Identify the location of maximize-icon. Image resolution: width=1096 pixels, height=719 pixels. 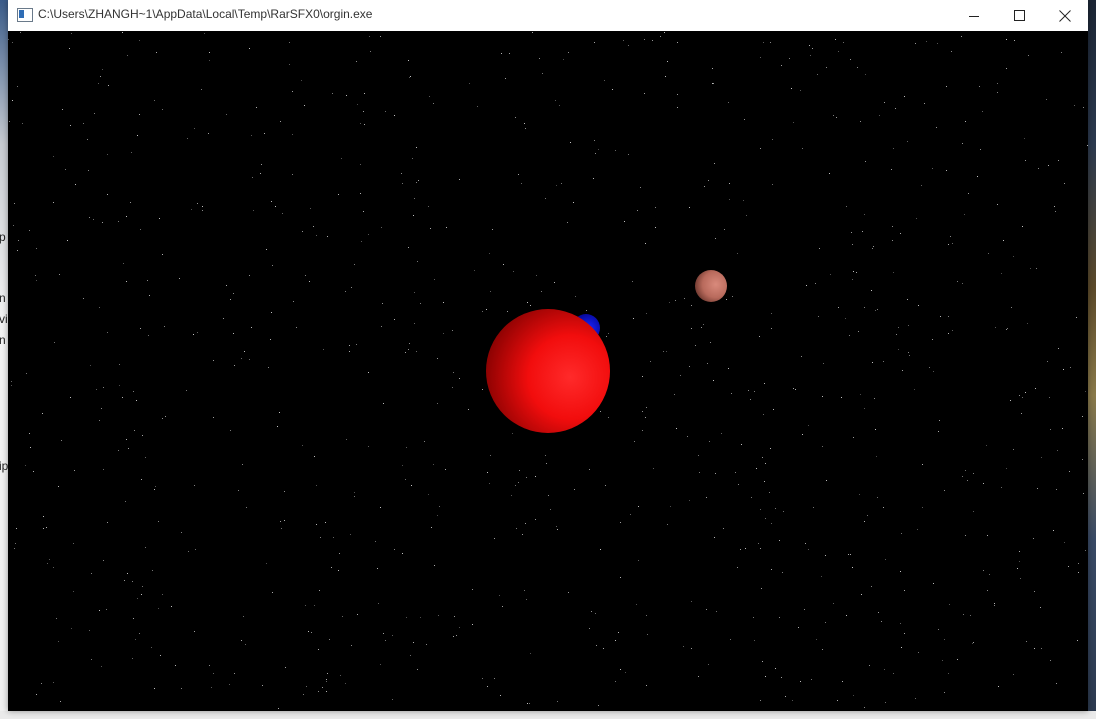
(1019, 15).